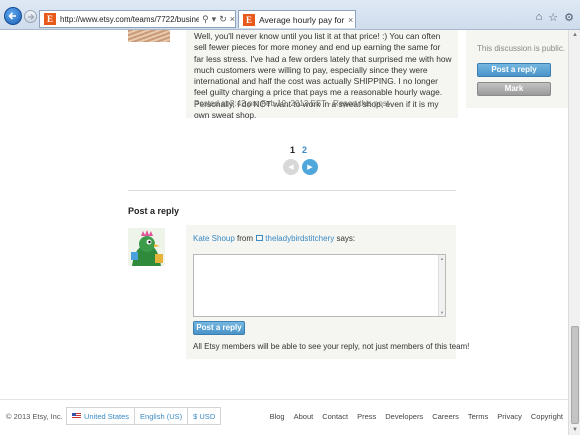 This screenshot has height=435, width=580. I want to click on prev-page-button: ◀, so click(291, 167).